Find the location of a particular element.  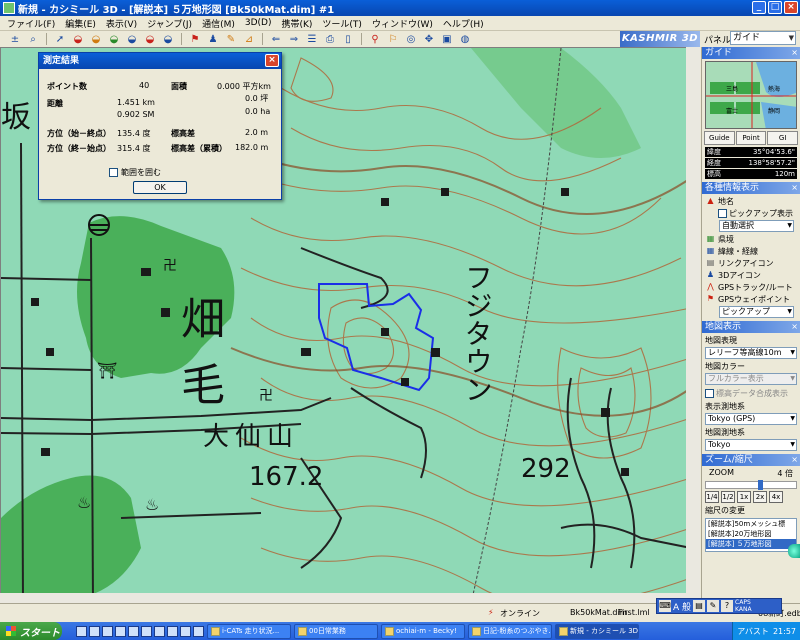

zoom-half-button: 1/2 is located at coordinates (728, 497).